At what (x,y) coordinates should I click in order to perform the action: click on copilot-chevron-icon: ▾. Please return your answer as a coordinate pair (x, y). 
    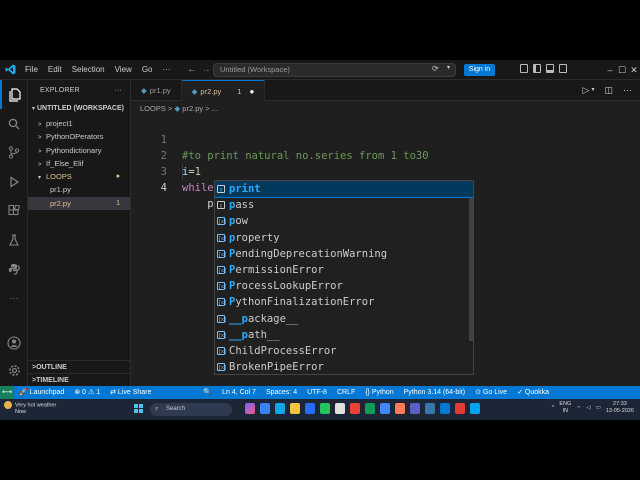
    Looking at the image, I should click on (448, 67).